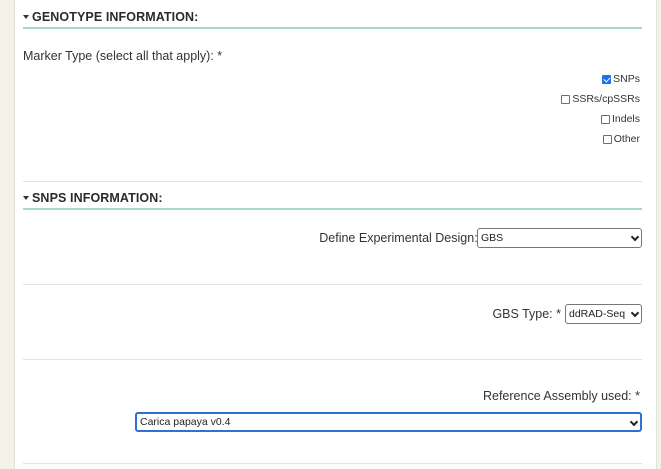 The width and height of the screenshot is (661, 469). What do you see at coordinates (607, 79) in the screenshot?
I see `snps-checkbox` at bounding box center [607, 79].